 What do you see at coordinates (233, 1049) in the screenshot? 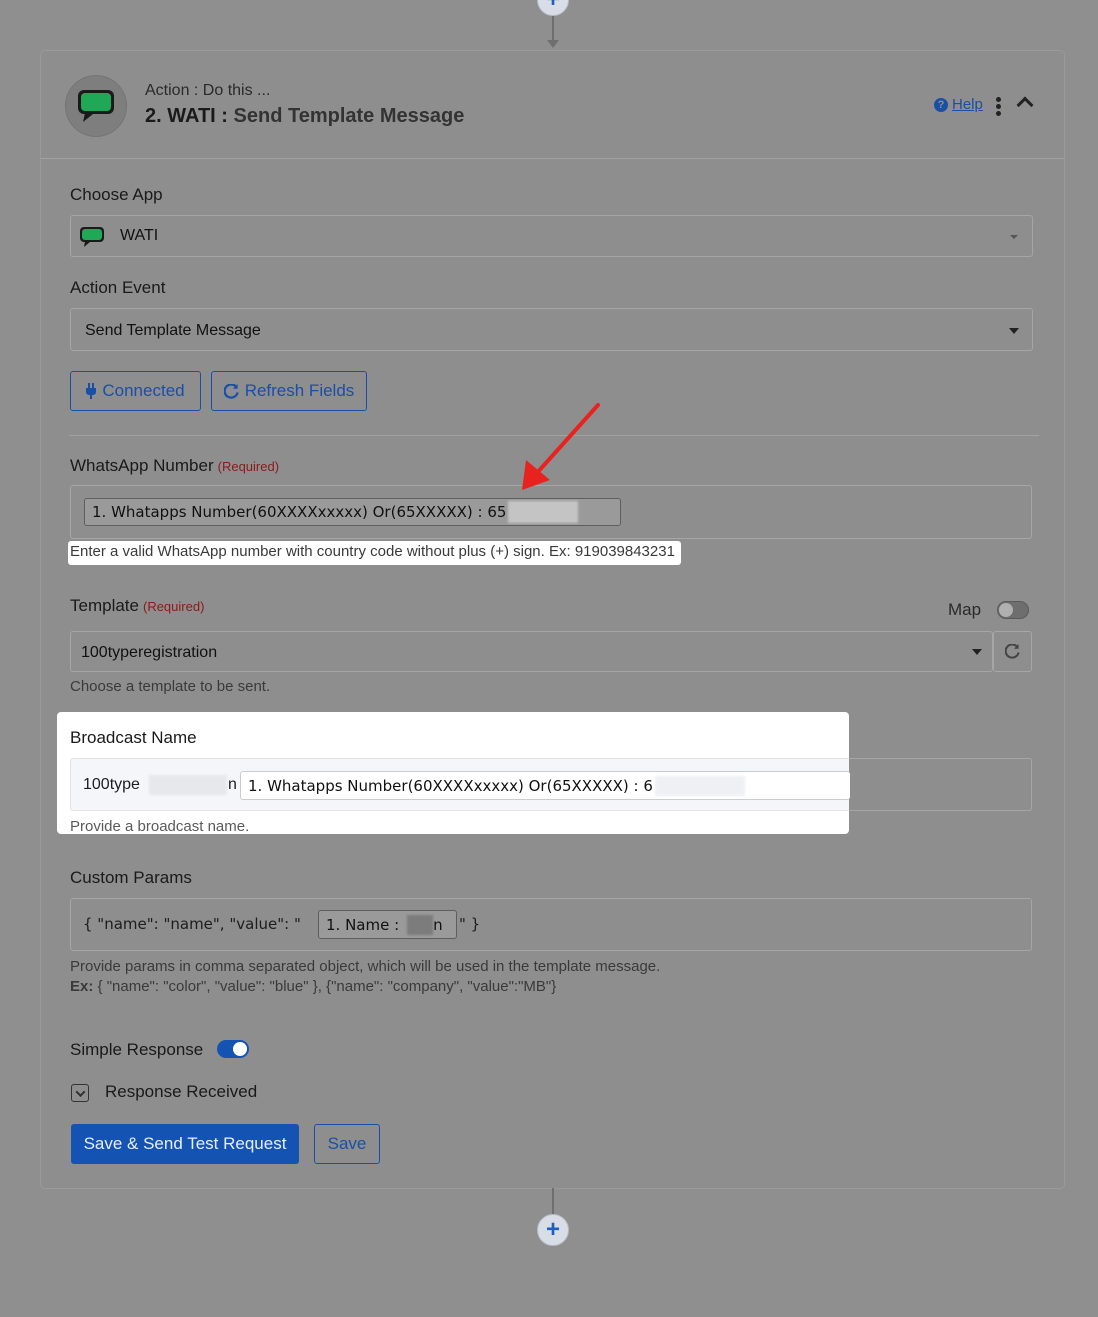
I see `simple-response-toggle` at bounding box center [233, 1049].